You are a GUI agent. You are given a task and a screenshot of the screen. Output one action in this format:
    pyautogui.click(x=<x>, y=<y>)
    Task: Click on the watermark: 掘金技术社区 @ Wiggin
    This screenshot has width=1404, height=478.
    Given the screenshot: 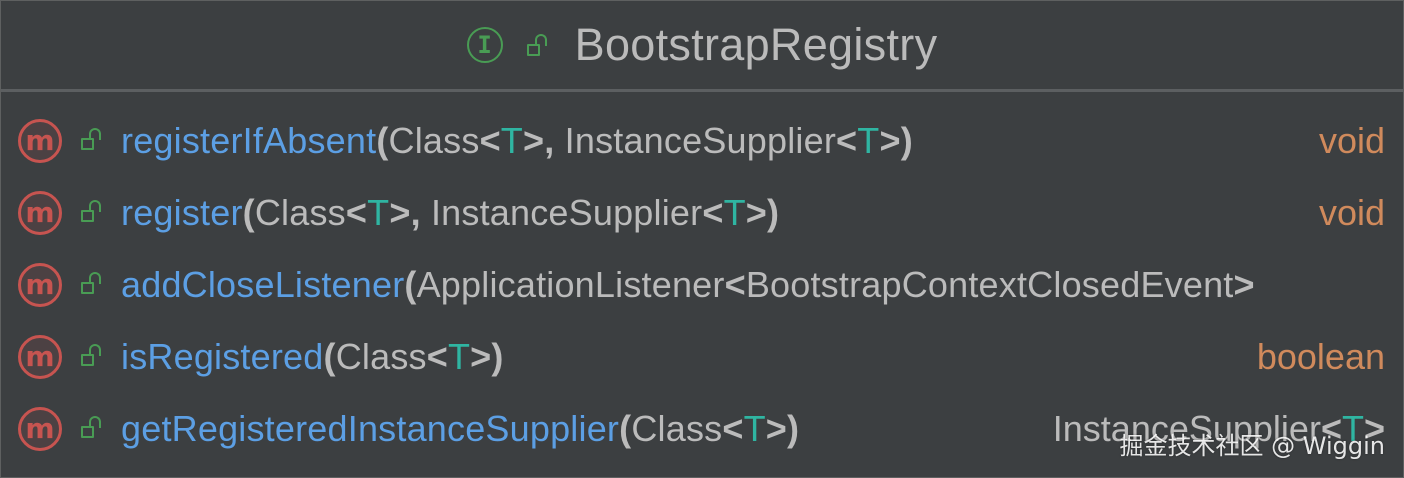 What is the action you would take?
    pyautogui.click(x=1252, y=446)
    